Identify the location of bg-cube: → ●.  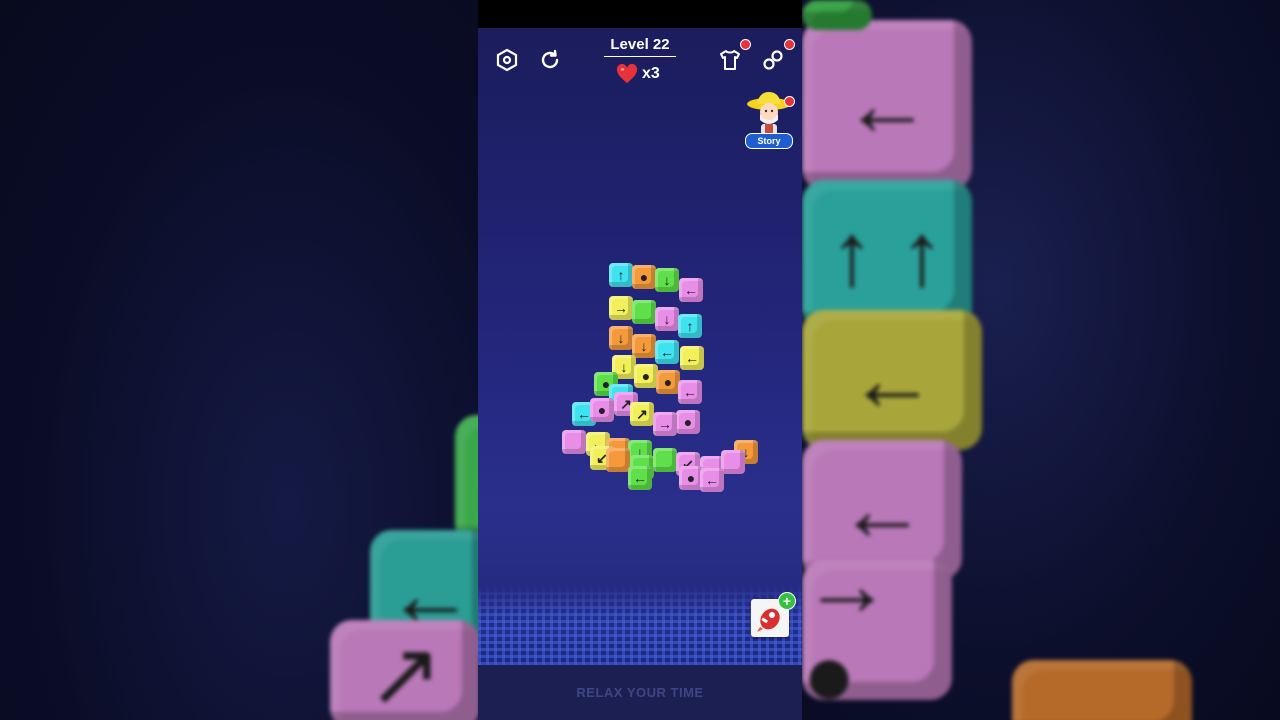
(877, 630).